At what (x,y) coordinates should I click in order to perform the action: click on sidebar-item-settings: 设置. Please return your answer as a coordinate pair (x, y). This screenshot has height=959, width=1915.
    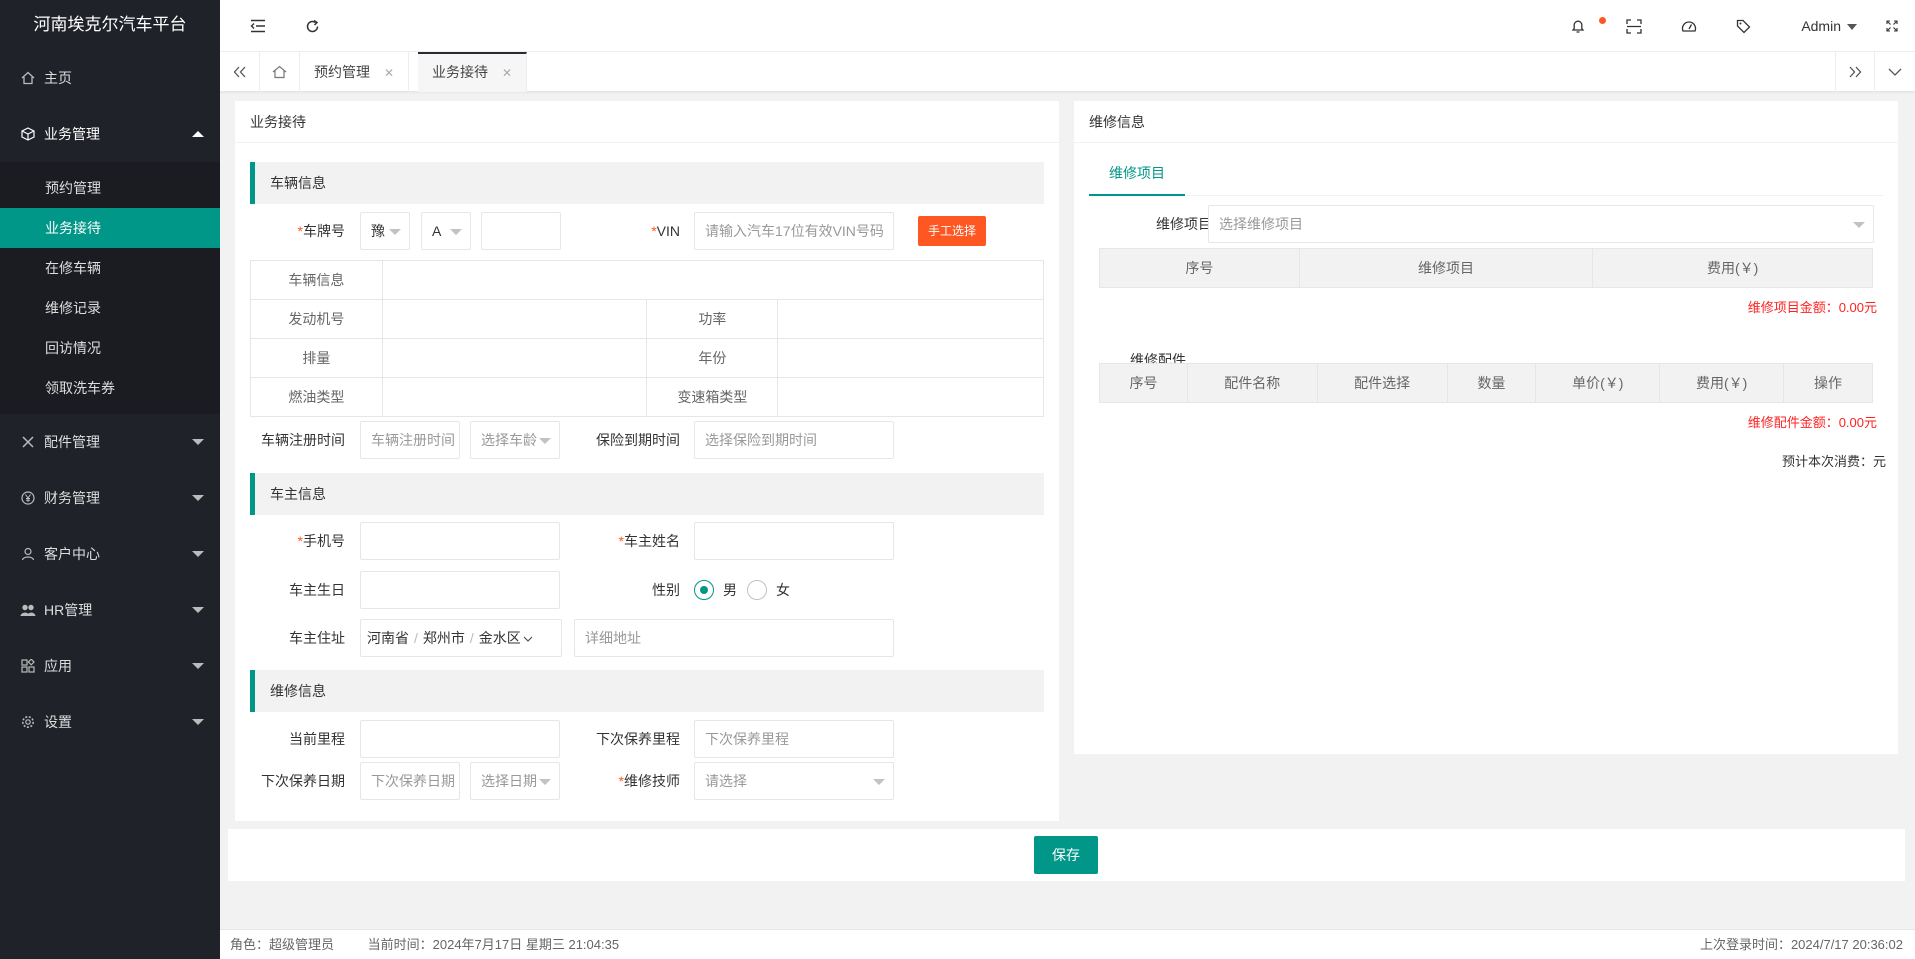
    Looking at the image, I should click on (110, 722).